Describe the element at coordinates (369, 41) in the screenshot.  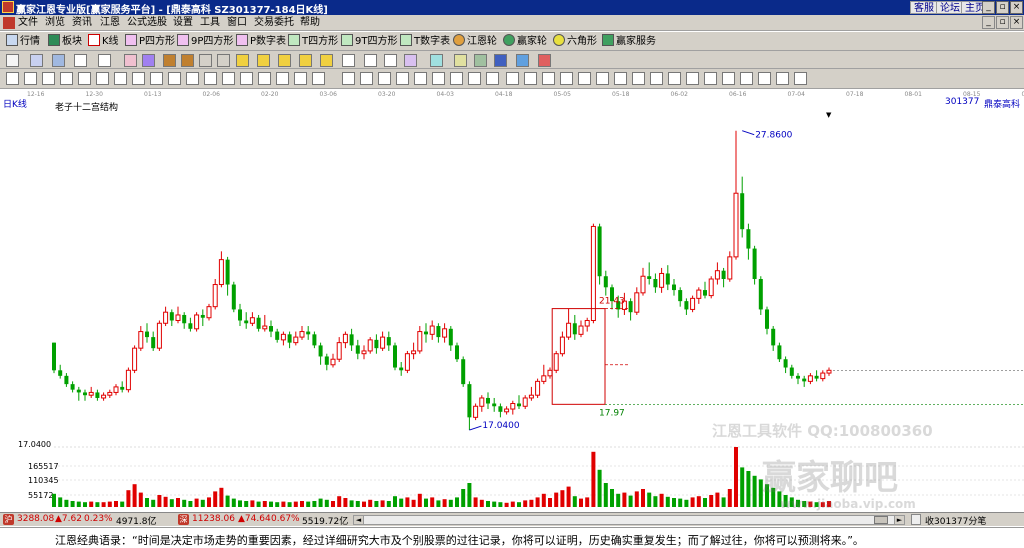
I see `9t-square-button: 9T四方形` at that location.